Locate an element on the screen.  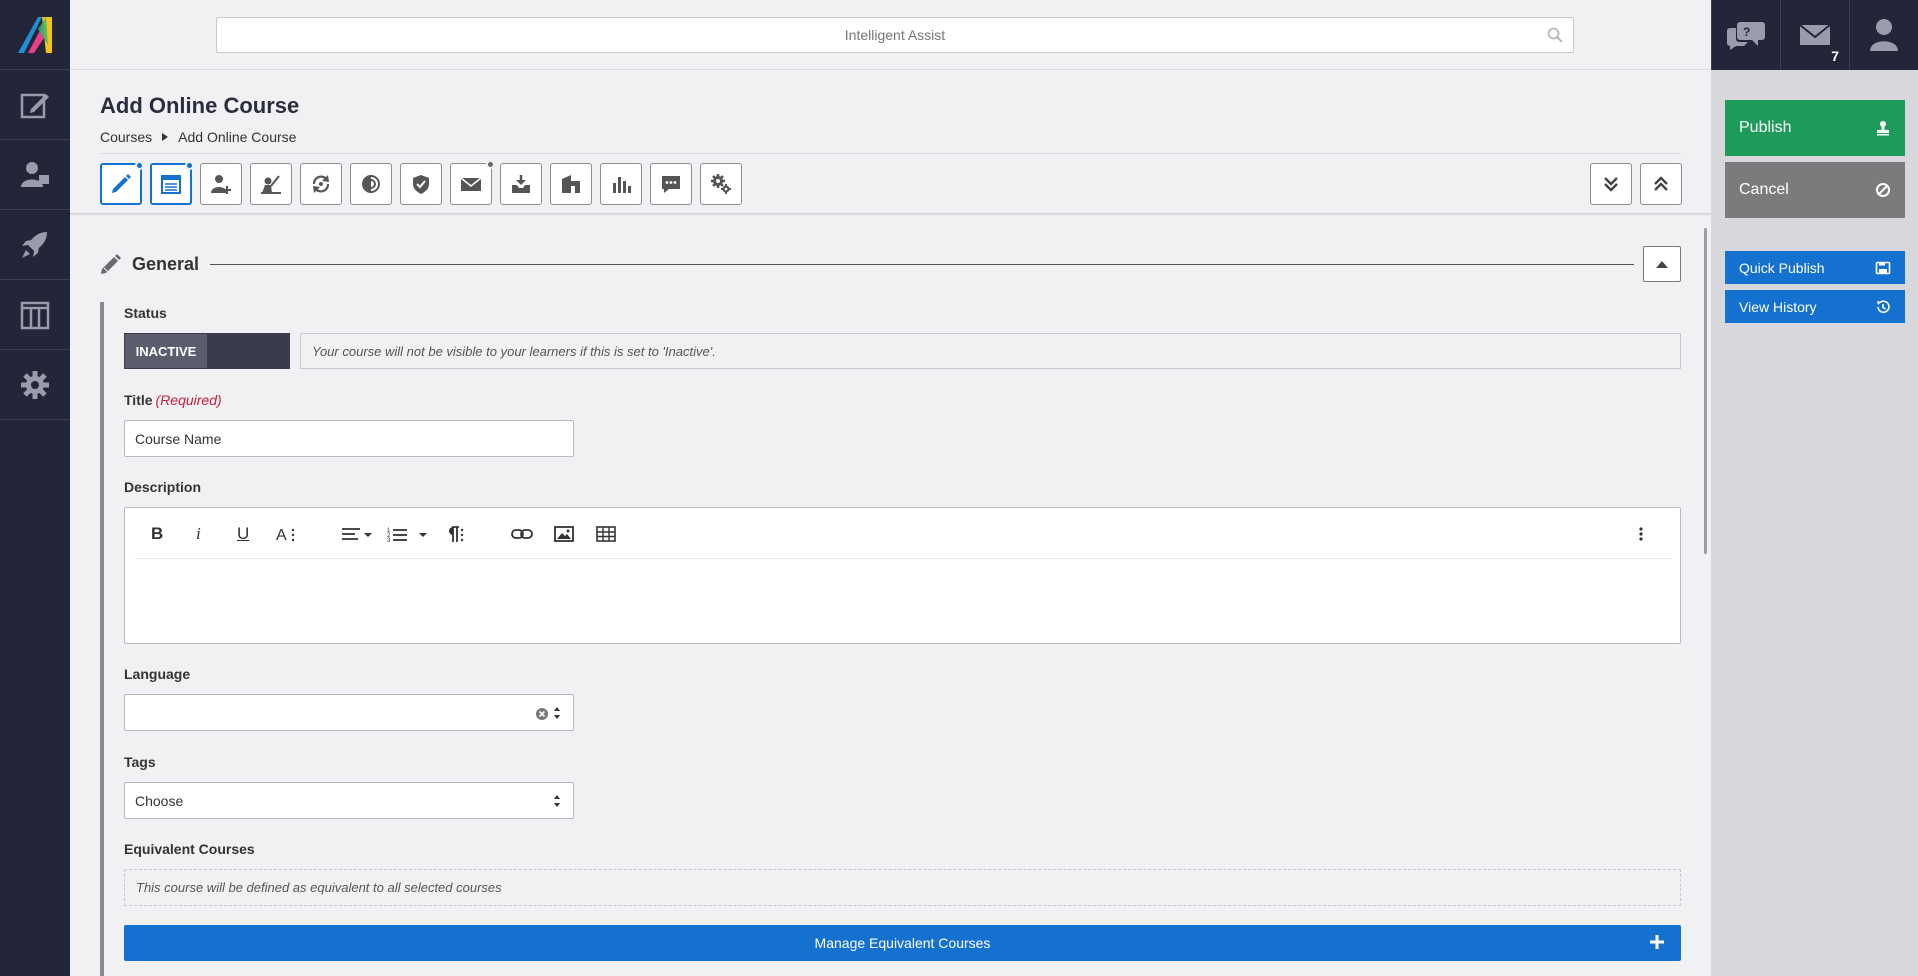
page-title: Add Online Course is located at coordinates (200, 105).